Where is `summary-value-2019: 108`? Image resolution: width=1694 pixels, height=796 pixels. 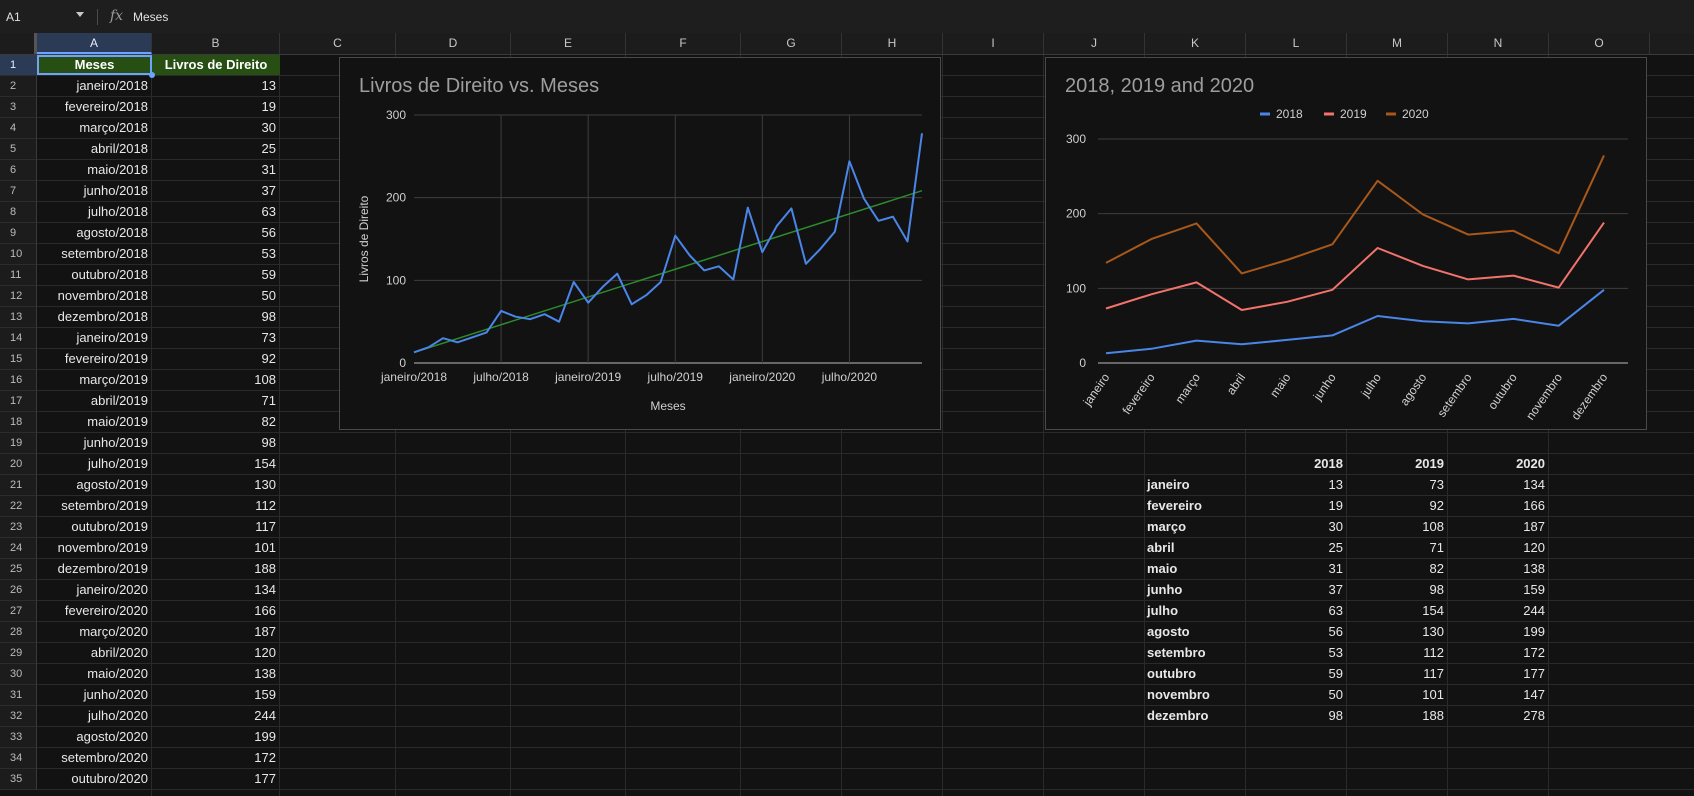 summary-value-2019: 108 is located at coordinates (1396, 527).